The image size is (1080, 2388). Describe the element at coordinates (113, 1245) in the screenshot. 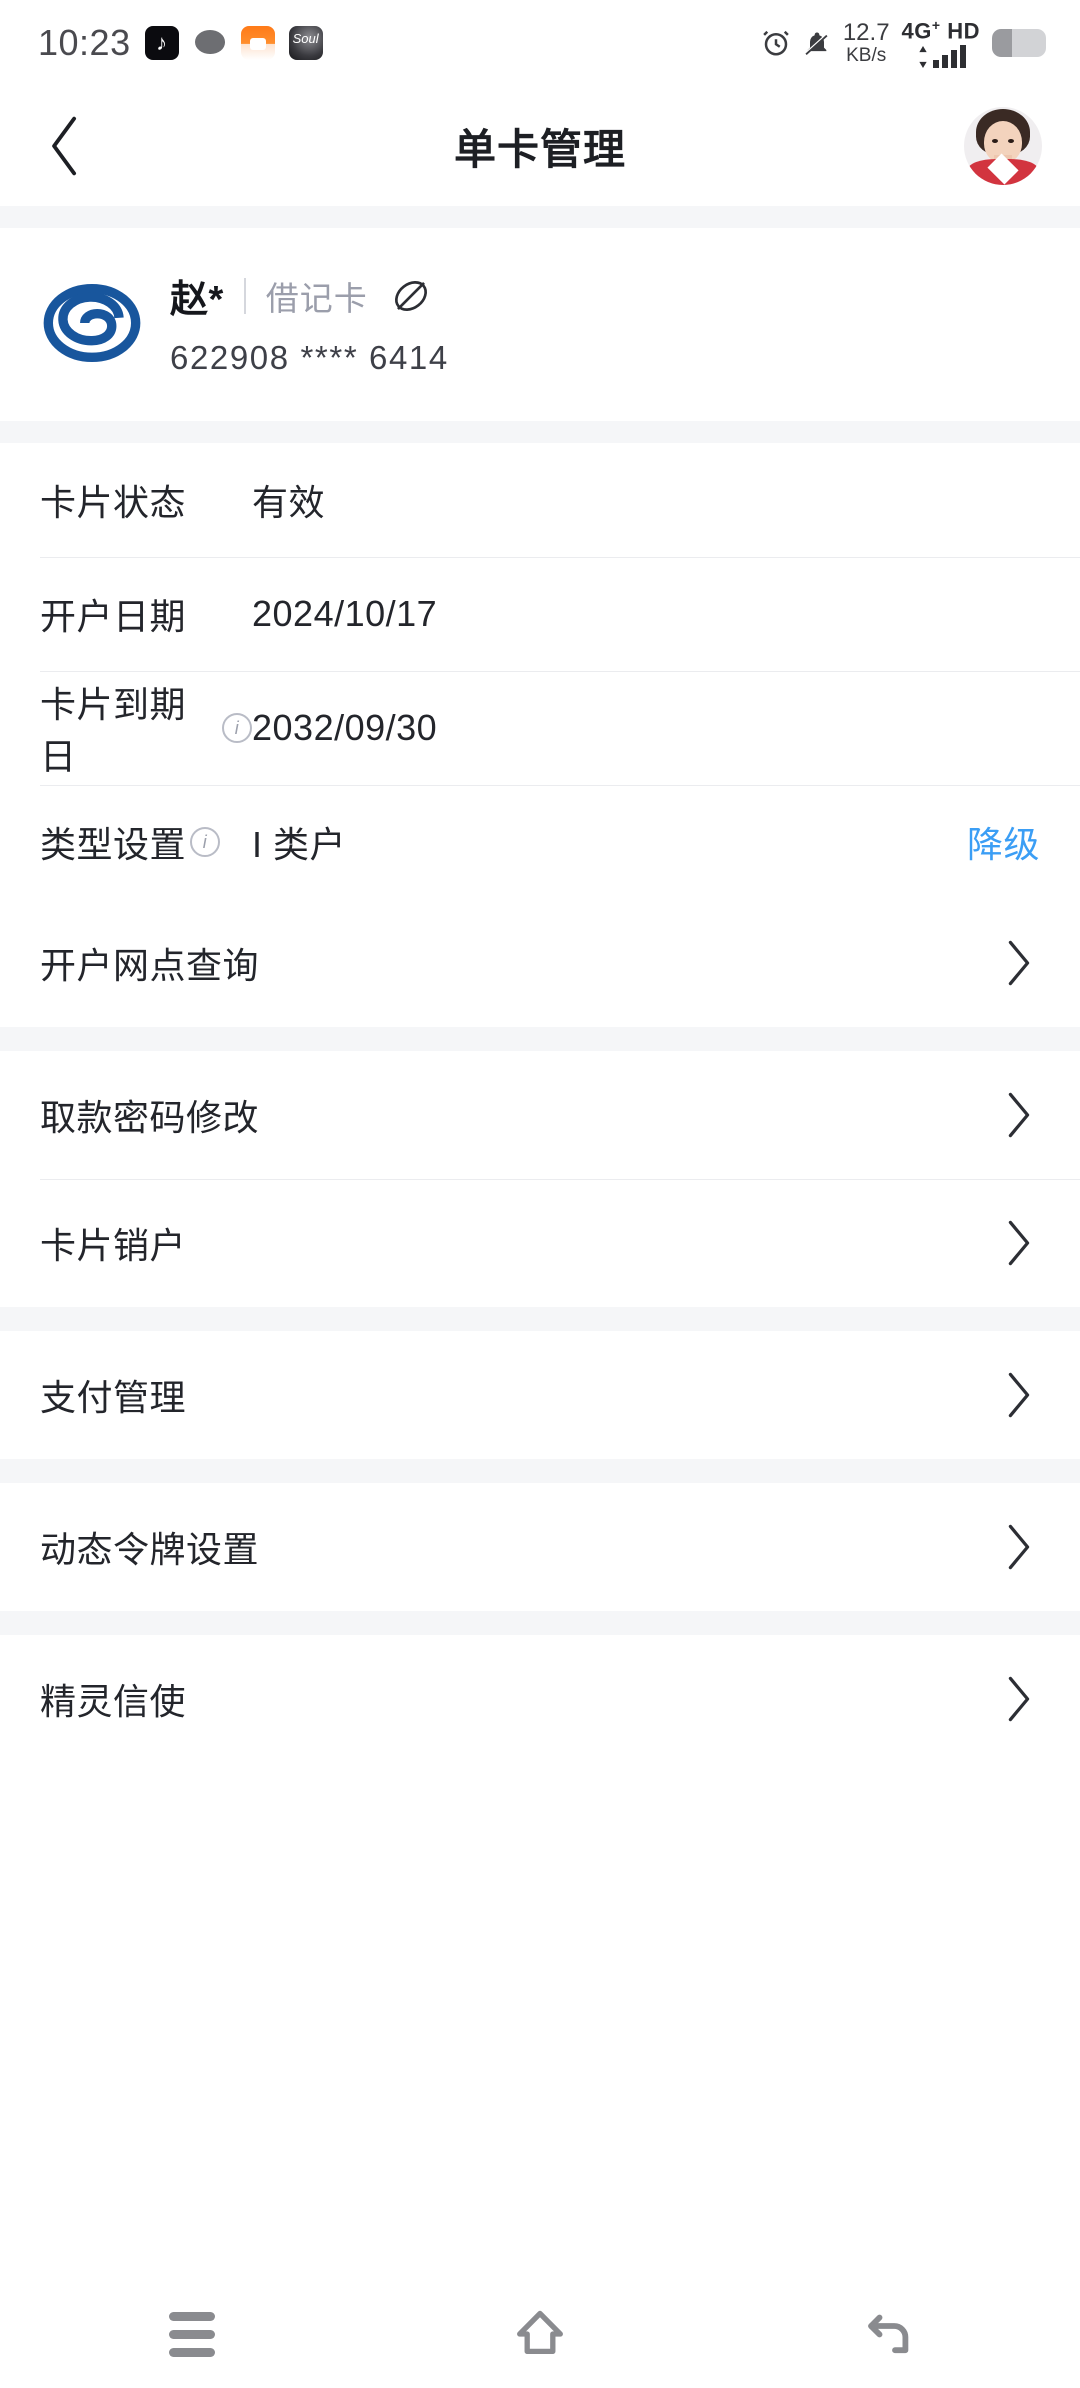

I see `list-item-label: 卡片销户` at that location.